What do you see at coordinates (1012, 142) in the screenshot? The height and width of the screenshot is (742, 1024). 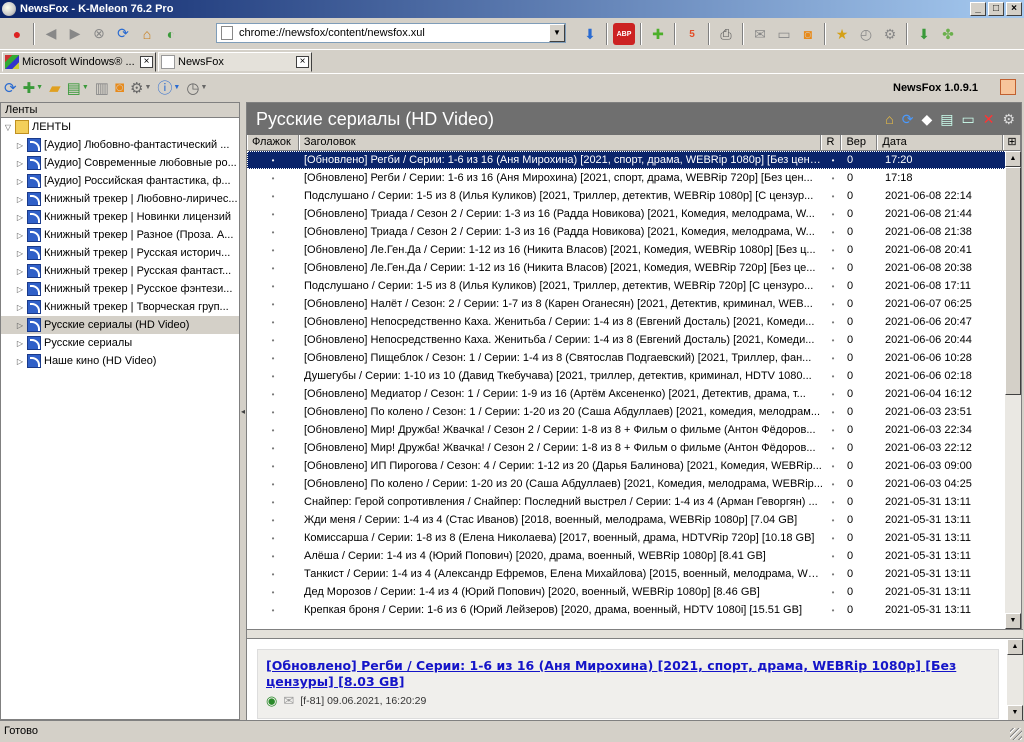 I see `column-picker-icon: ⊞` at bounding box center [1012, 142].